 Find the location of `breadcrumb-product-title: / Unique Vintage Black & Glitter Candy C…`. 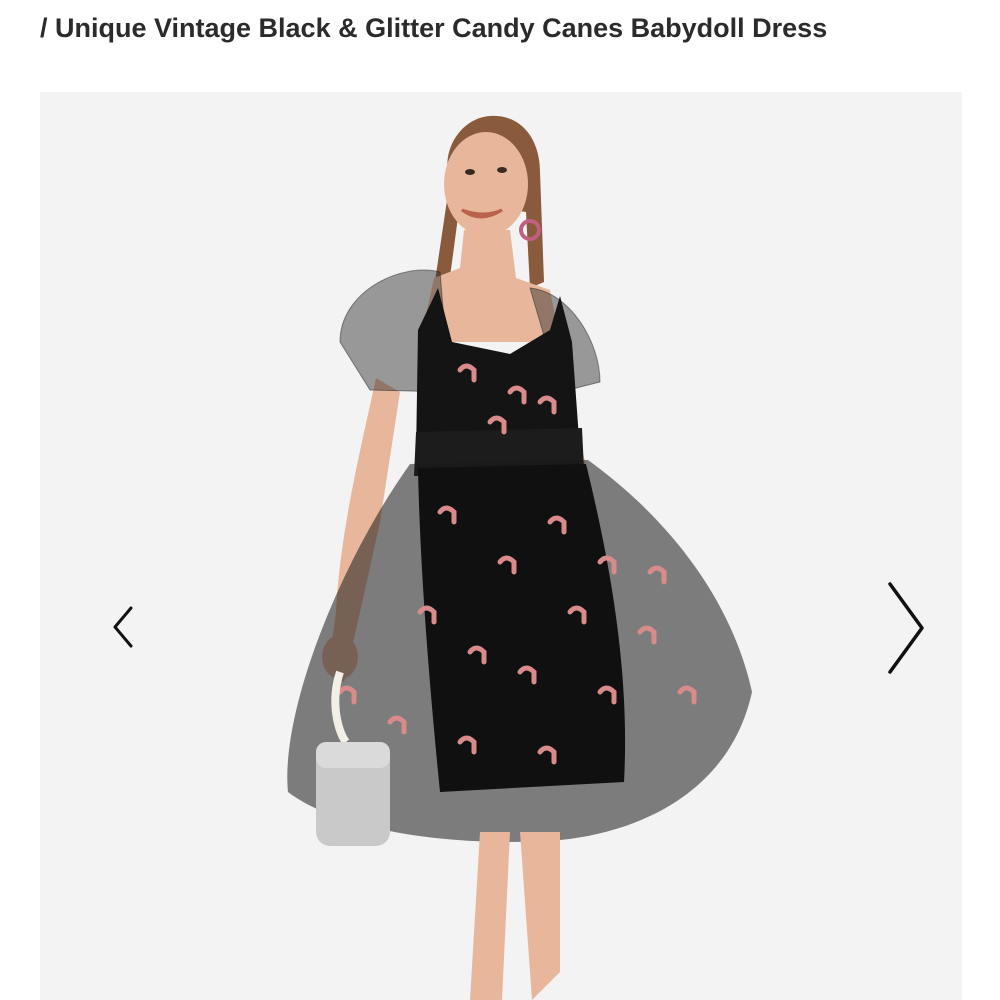

breadcrumb-product-title: / Unique Vintage Black & Glitter Candy C… is located at coordinates (434, 28).